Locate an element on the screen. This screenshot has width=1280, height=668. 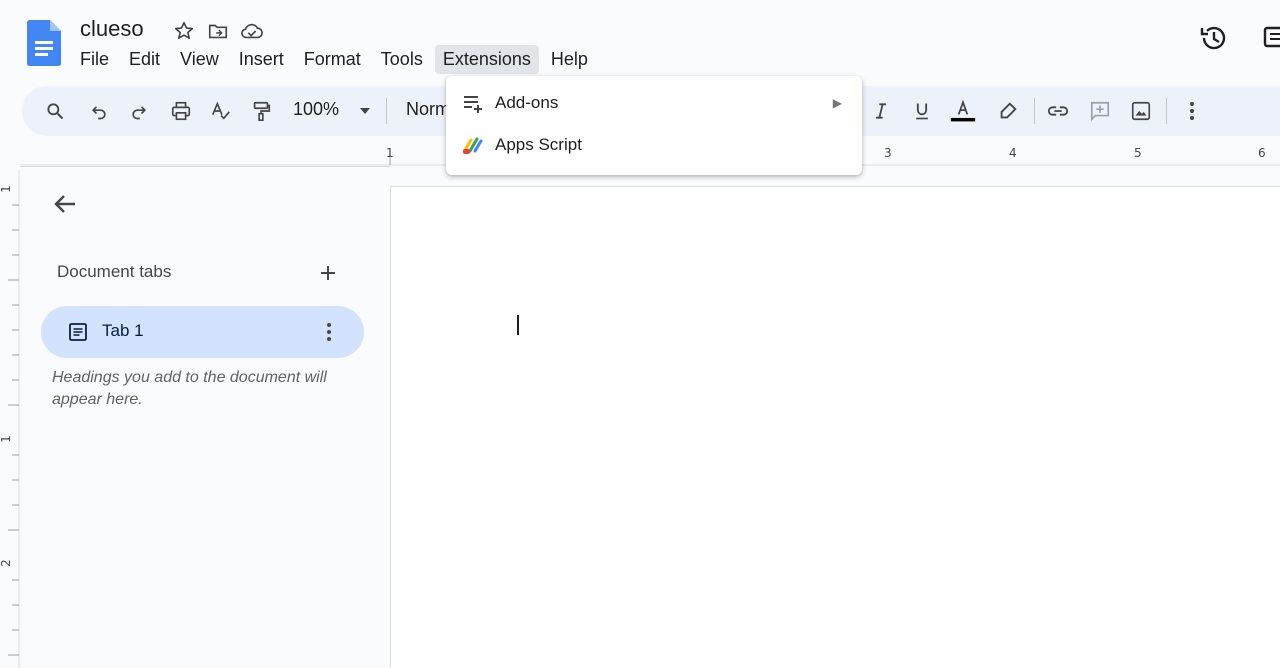
docs-logo-icon is located at coordinates (44, 43).